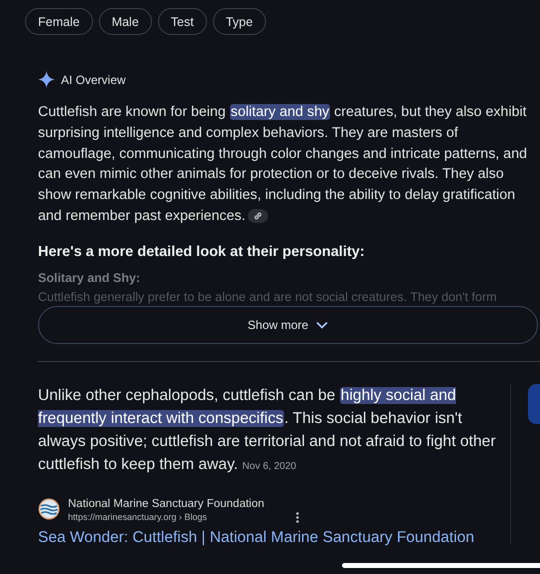  What do you see at coordinates (182, 21) in the screenshot?
I see `filter-chip: Test` at bounding box center [182, 21].